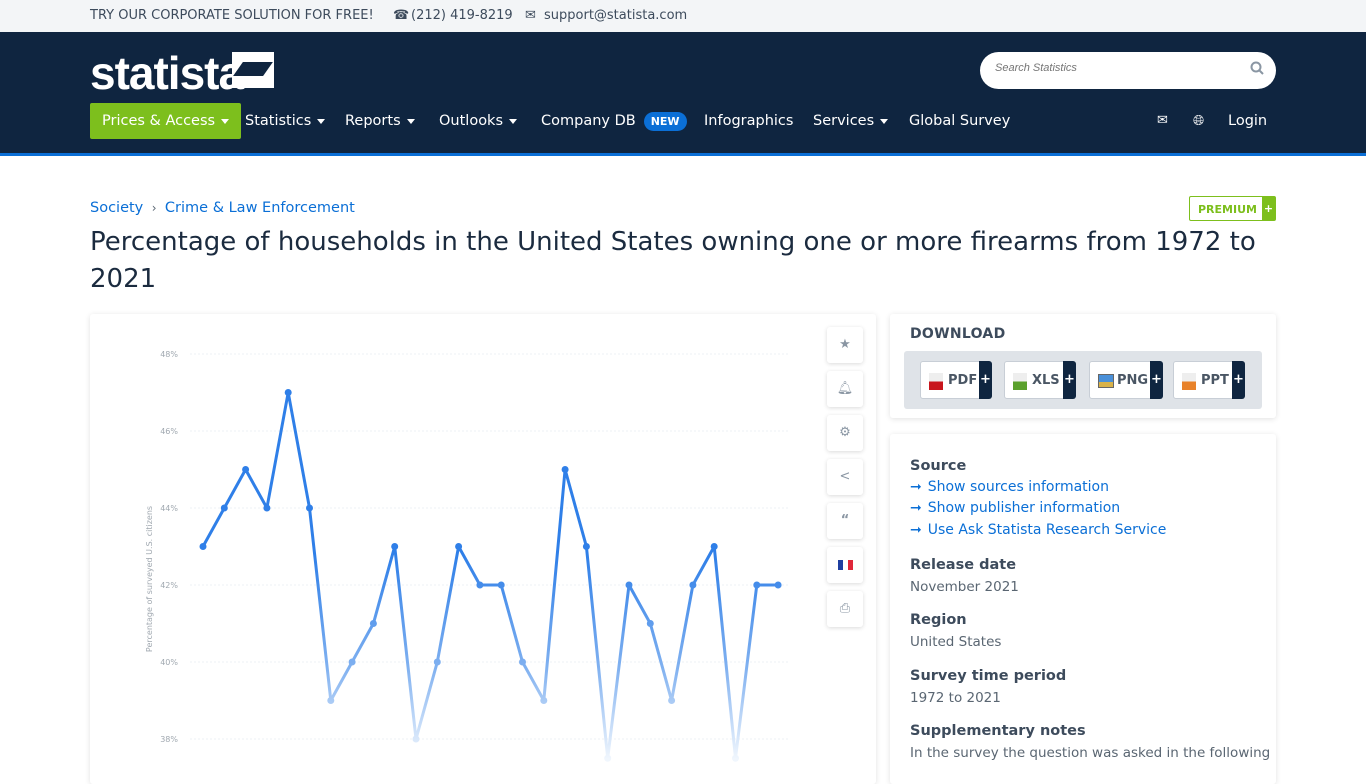 This screenshot has height=784, width=1366. What do you see at coordinates (845, 477) in the screenshot?
I see `share-button: <` at bounding box center [845, 477].